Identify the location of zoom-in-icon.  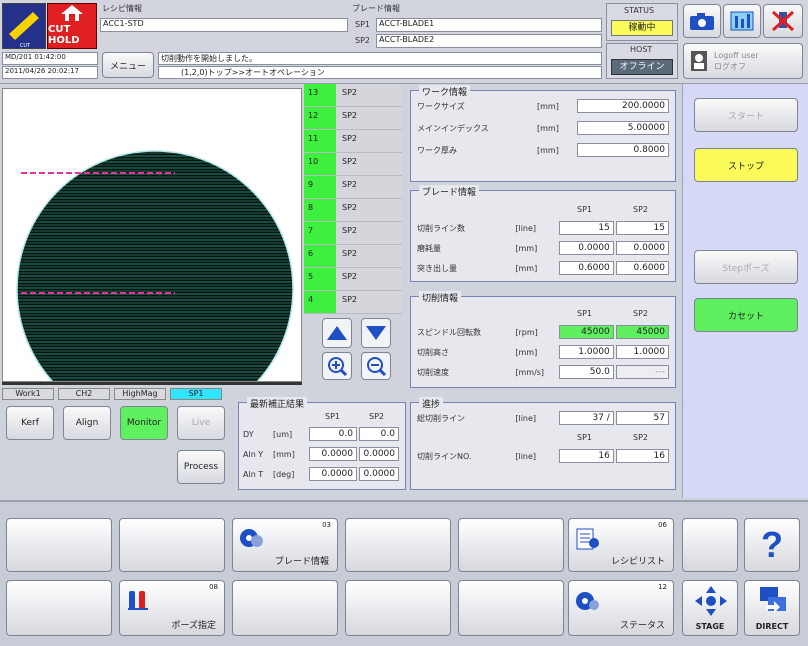
(338, 367).